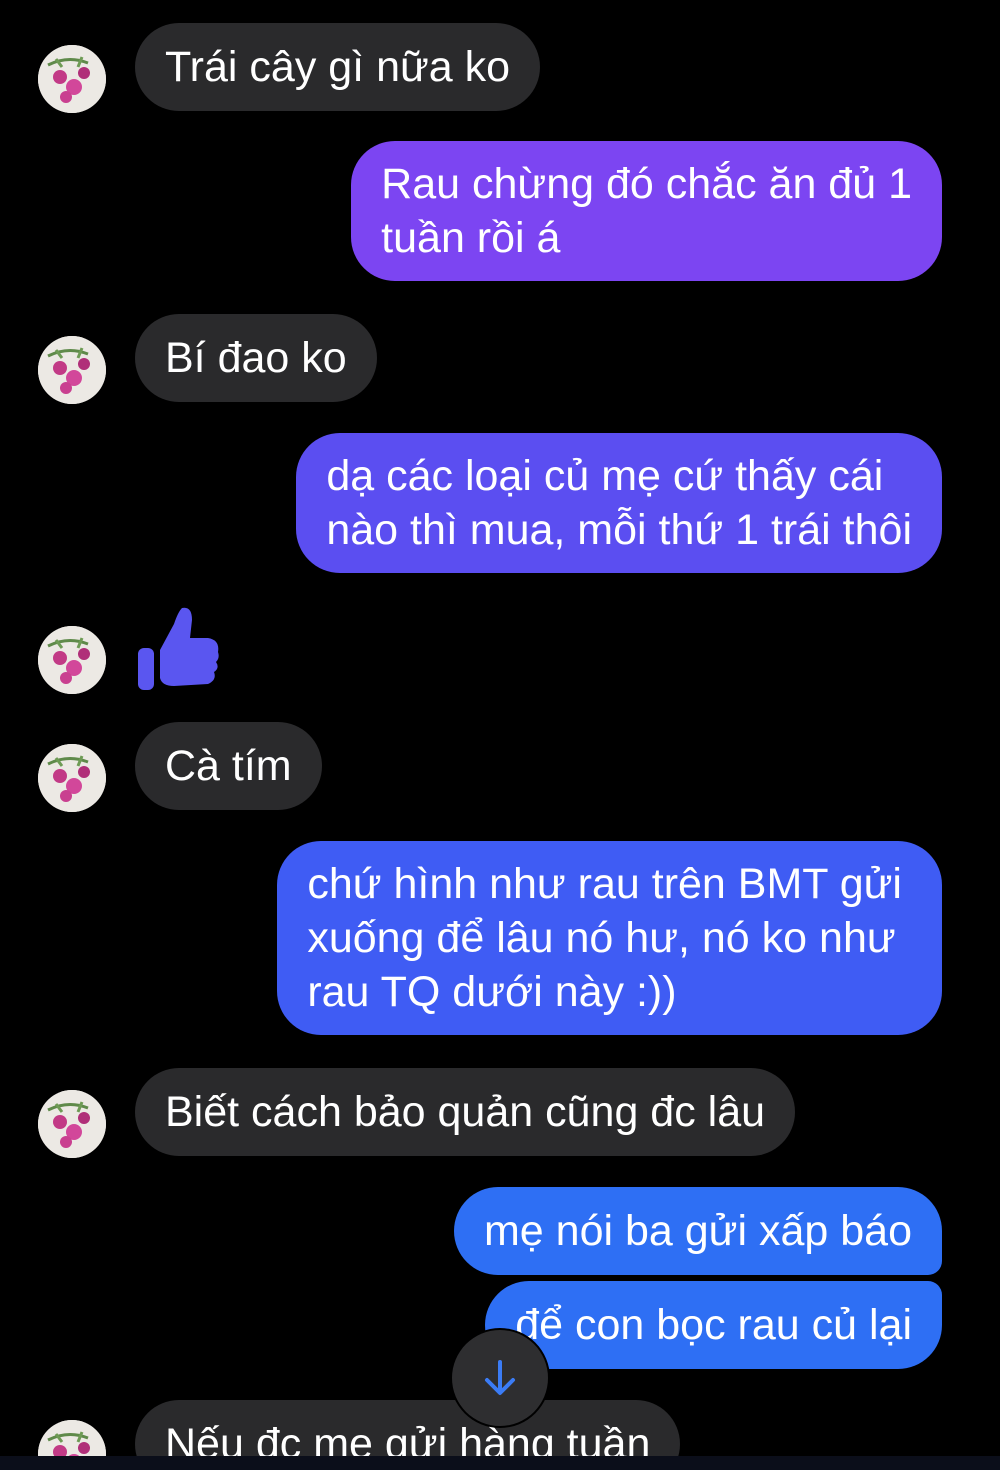 This screenshot has width=1000, height=1470. I want to click on message-text-line: rau TQ dưới này :)), so click(492, 992).